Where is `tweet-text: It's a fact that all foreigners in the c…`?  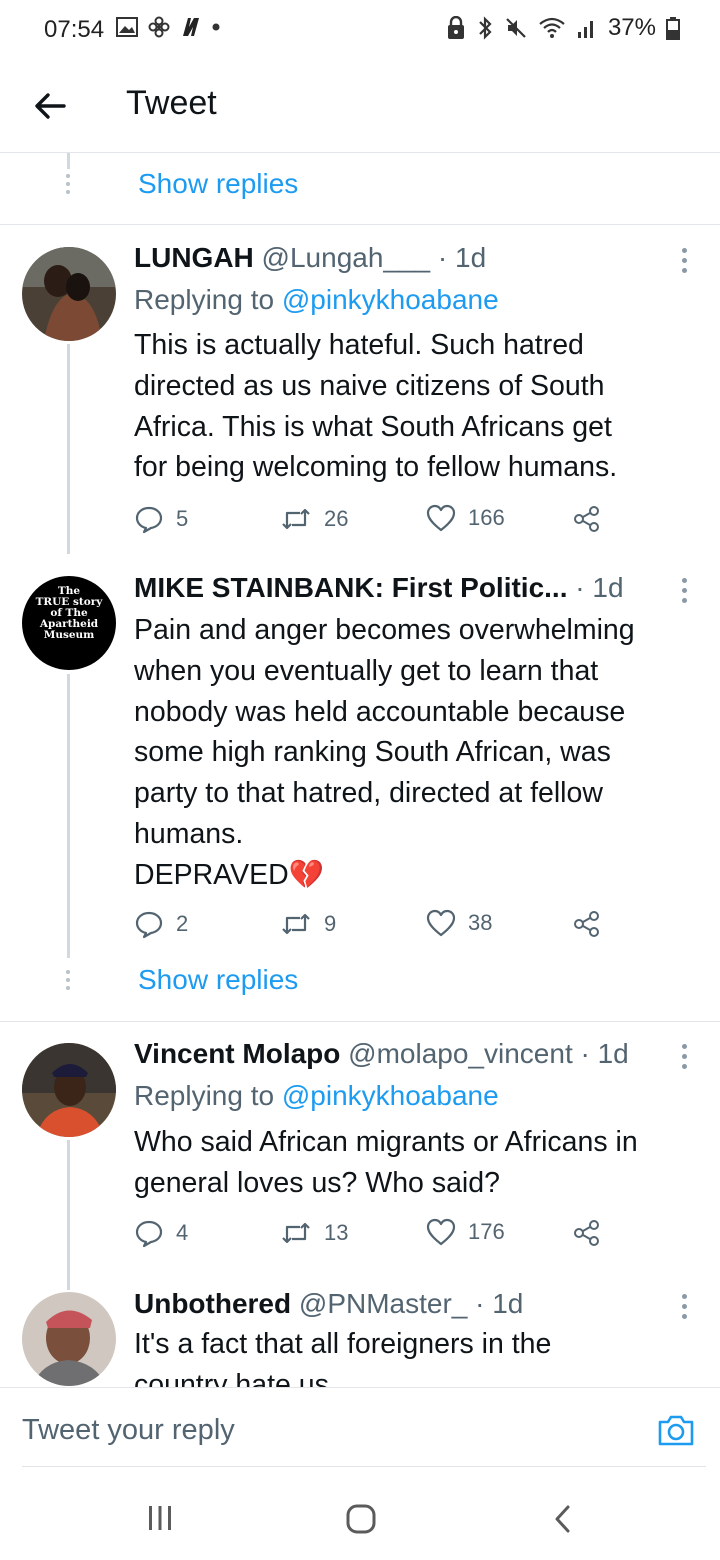 tweet-text: It's a fact that all foreigners in the c… is located at coordinates (343, 1358).